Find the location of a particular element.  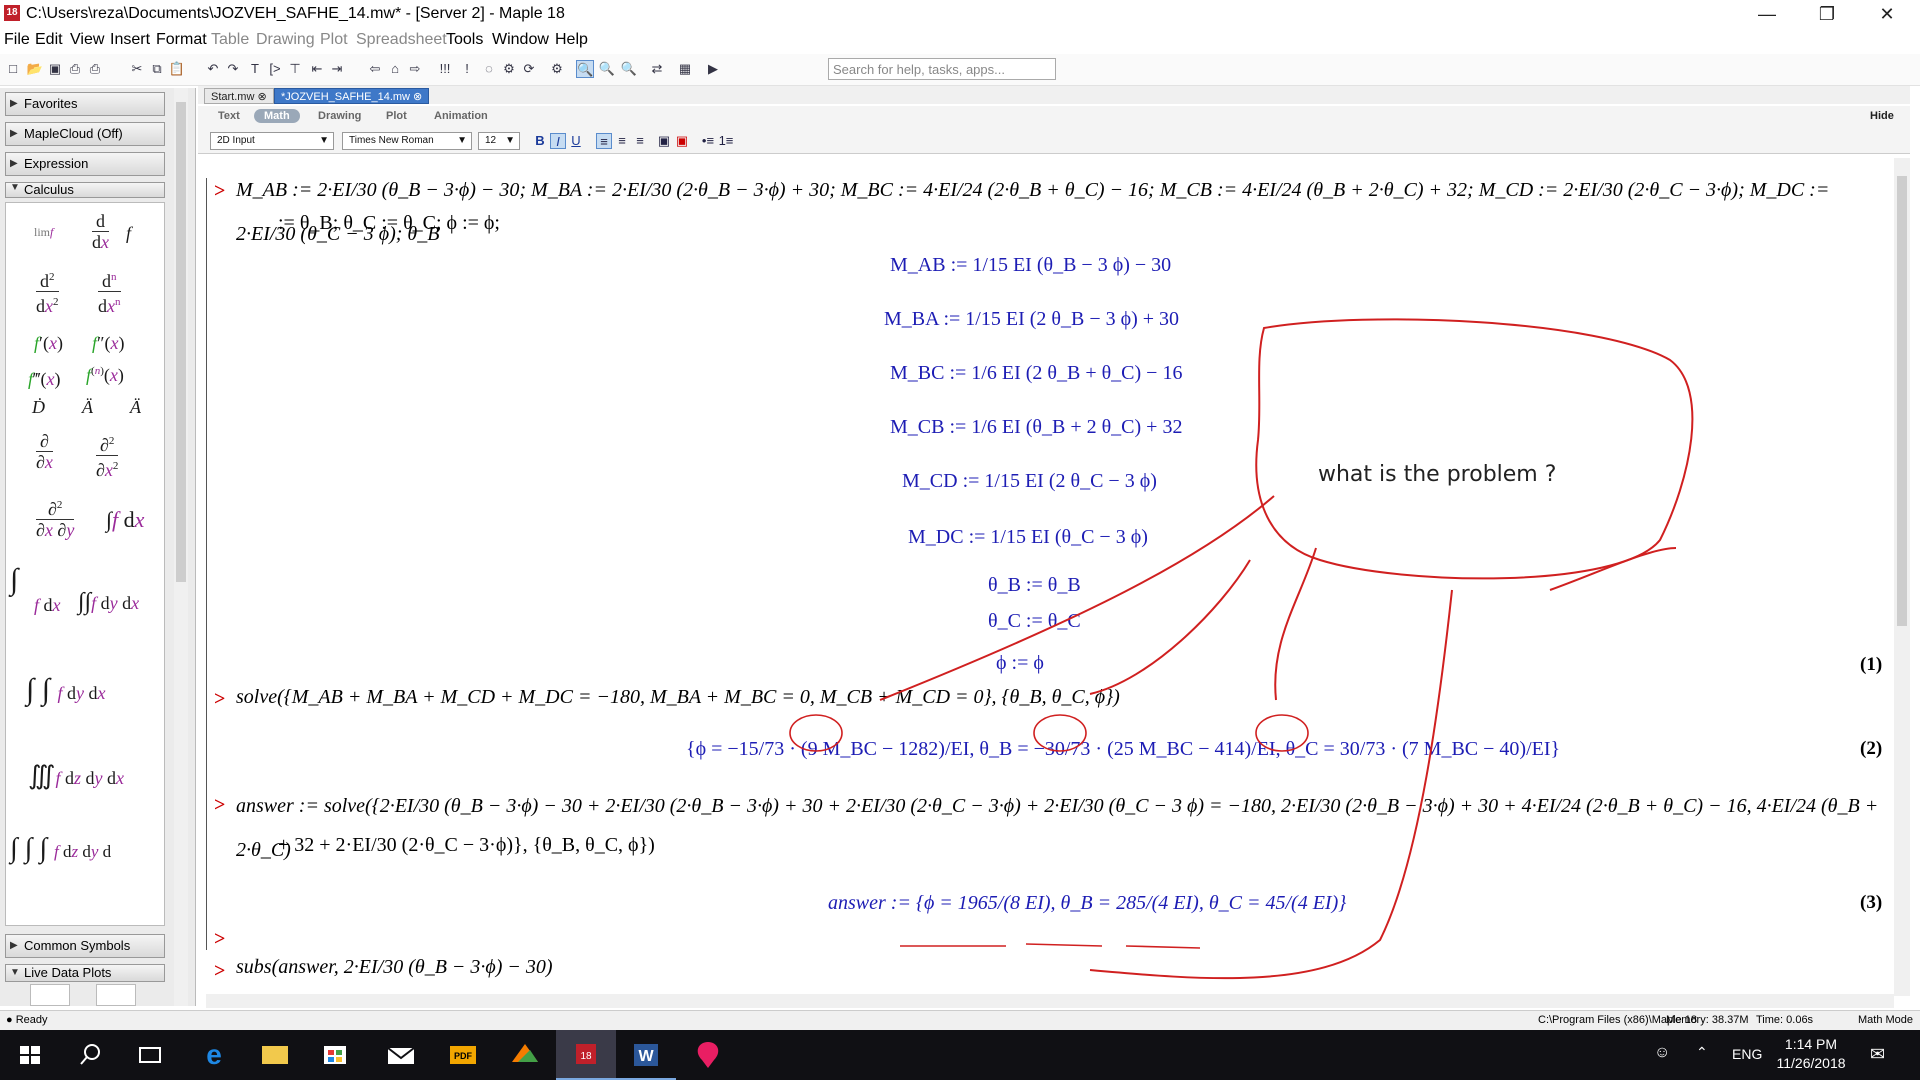

edge-icon: e is located at coordinates (214, 1055).